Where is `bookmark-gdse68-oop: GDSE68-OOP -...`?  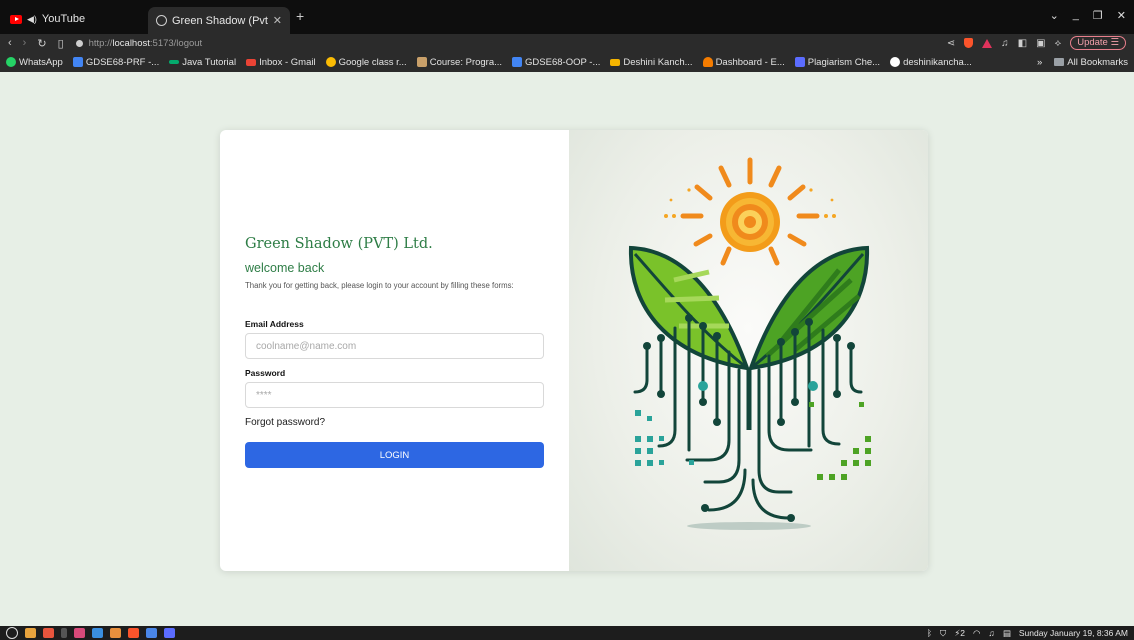 bookmark-gdse68-oop: GDSE68-OOP -... is located at coordinates (556, 62).